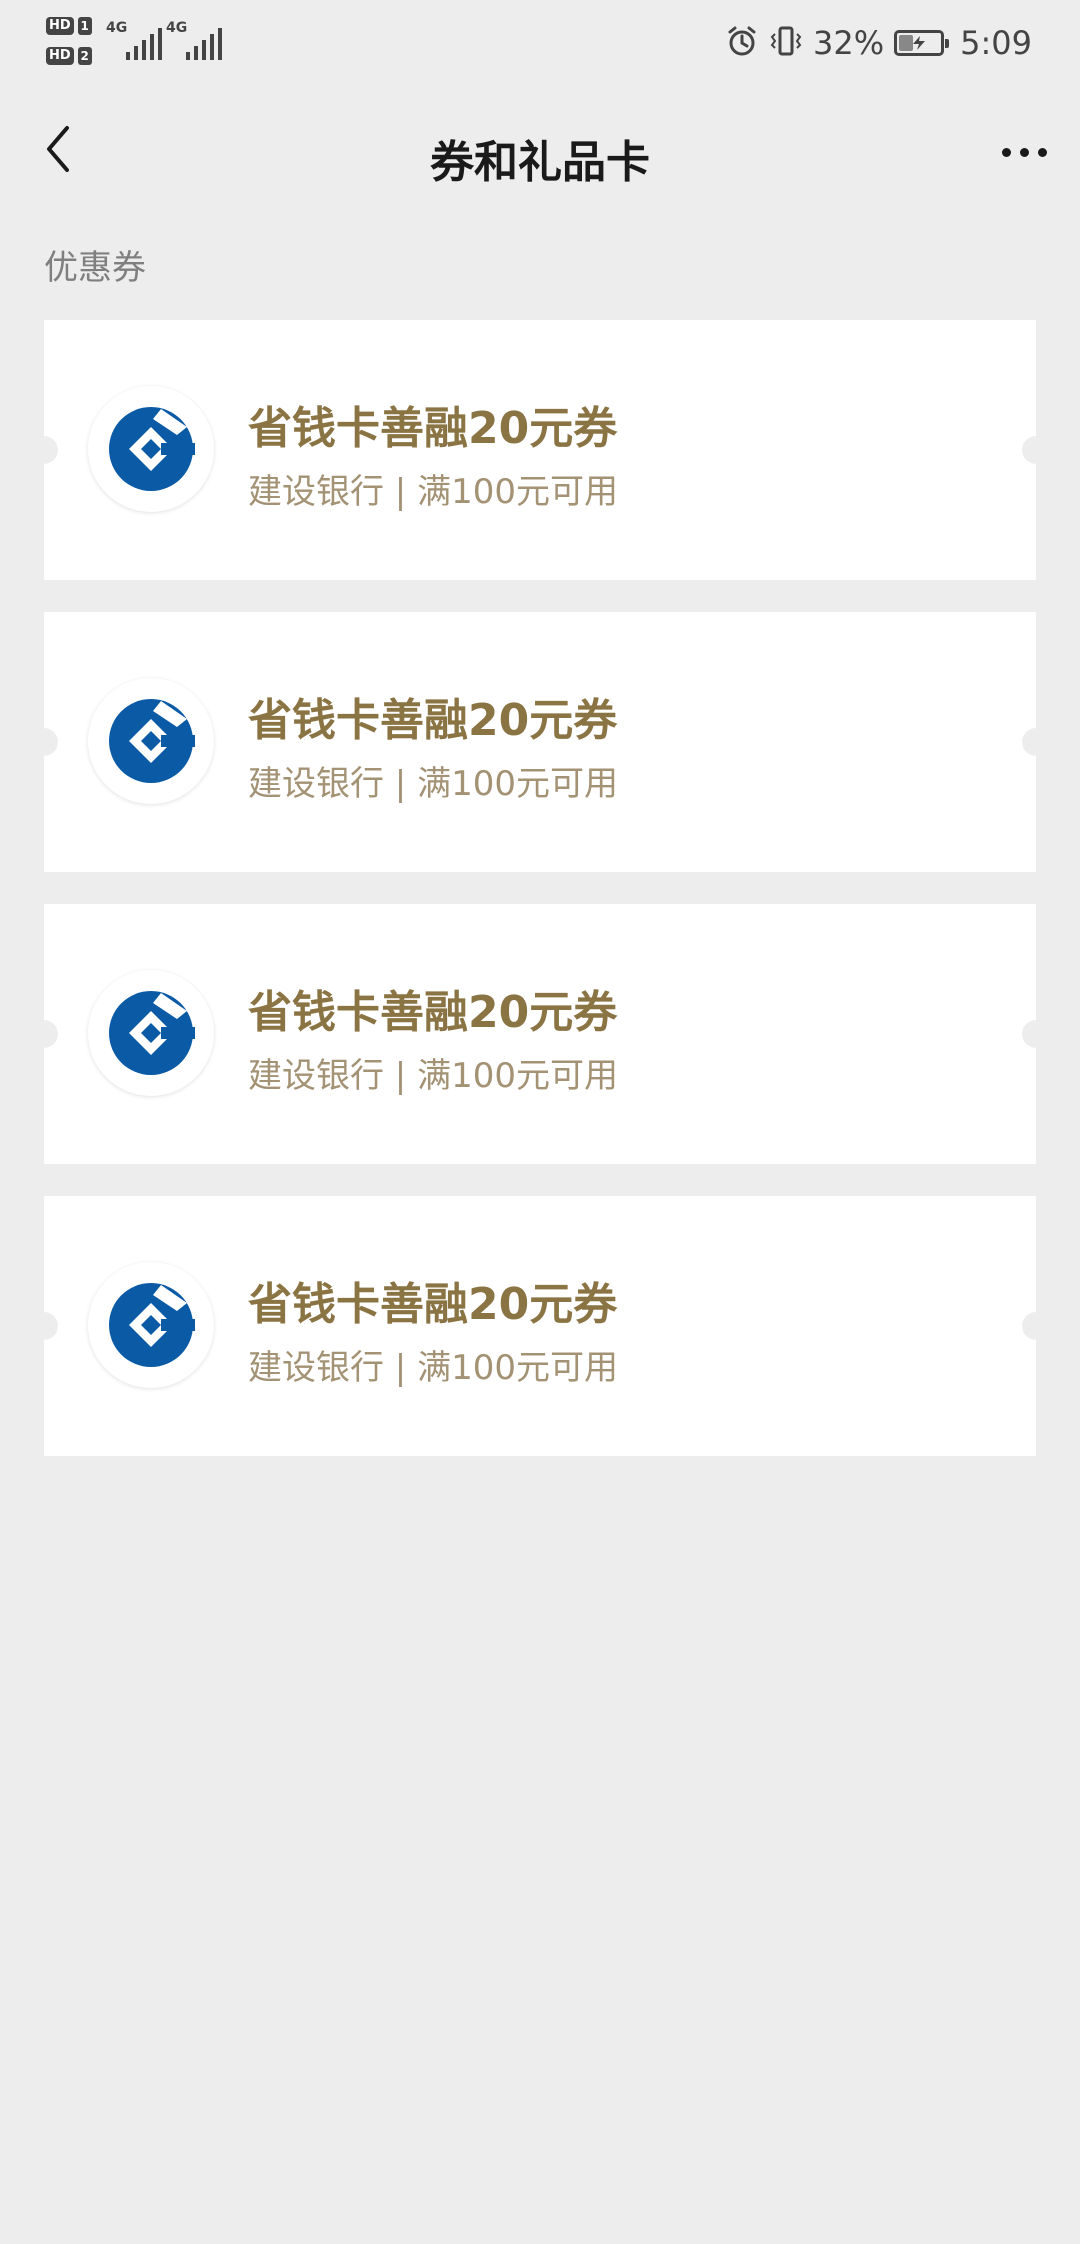  I want to click on signal-strength-1: 4G, so click(134, 40).